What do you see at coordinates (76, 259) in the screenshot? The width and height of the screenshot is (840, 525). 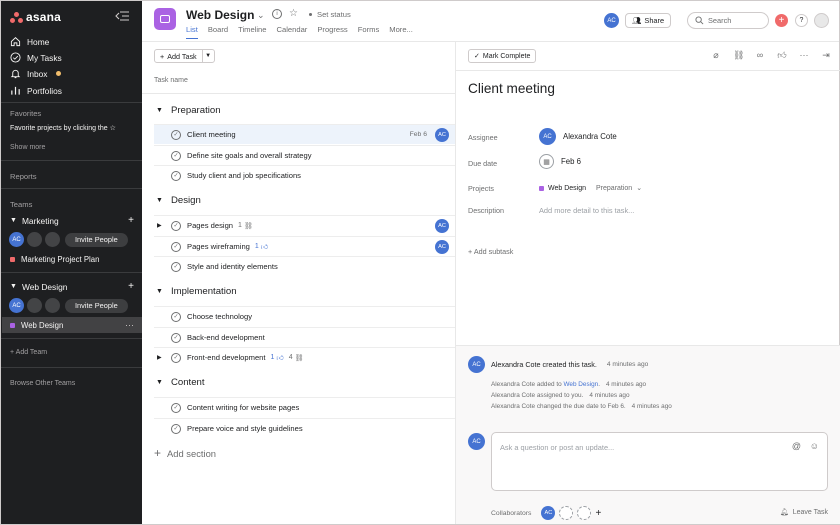 I see `sidebar-project-marketing-plan: Marketing Project Plan` at bounding box center [76, 259].